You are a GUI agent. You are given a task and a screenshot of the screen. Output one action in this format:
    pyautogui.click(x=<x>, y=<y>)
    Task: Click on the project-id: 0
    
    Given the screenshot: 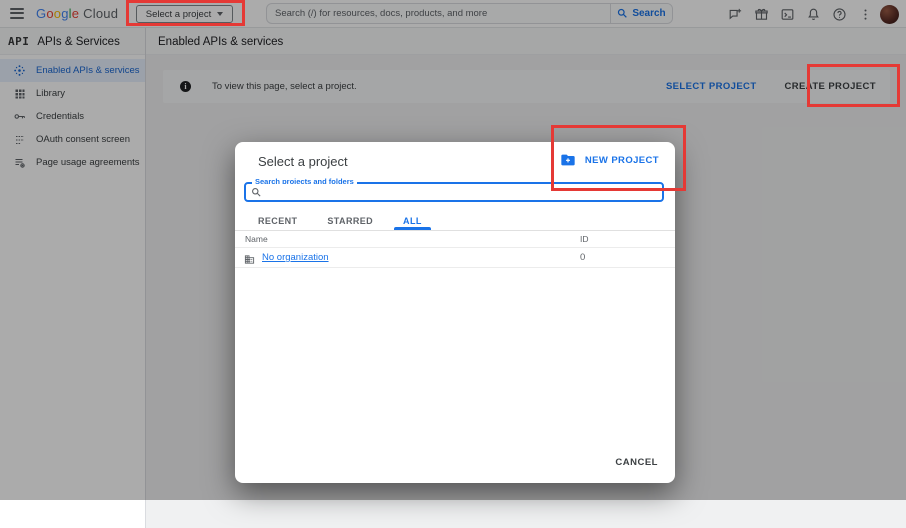 What is the action you would take?
    pyautogui.click(x=583, y=257)
    